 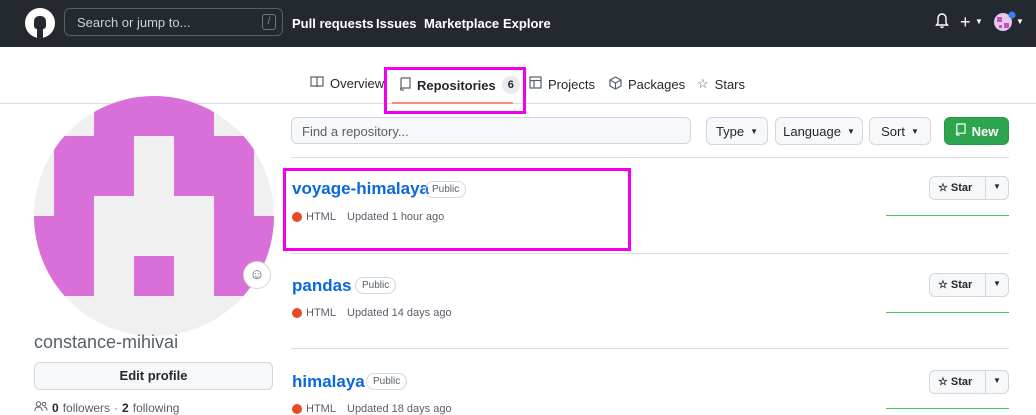 What do you see at coordinates (322, 286) in the screenshot?
I see `repo-name-link: pandas` at bounding box center [322, 286].